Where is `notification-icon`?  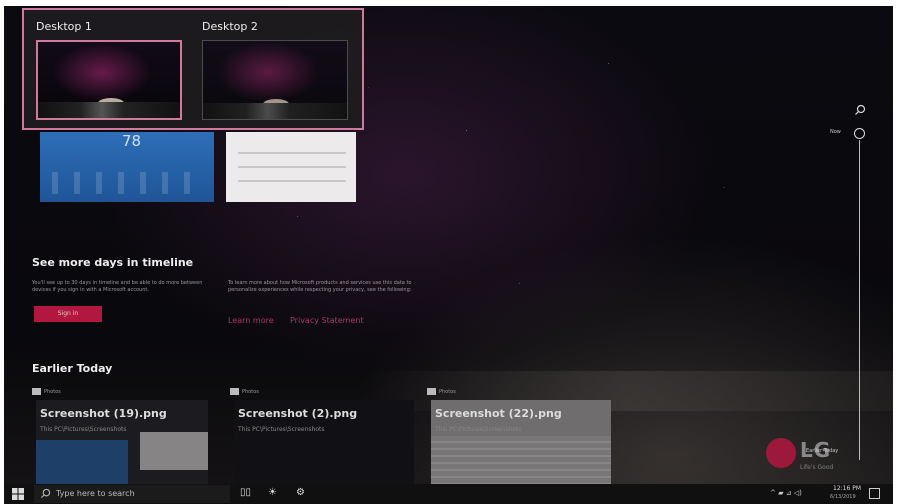
notification-icon is located at coordinates (874, 493).